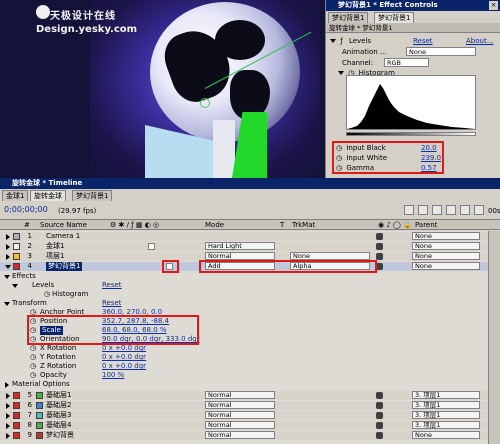  What do you see at coordinates (92, 195) in the screenshot?
I see `tab-comp-dream-bg: 梦幻背景1` at bounding box center [92, 195].